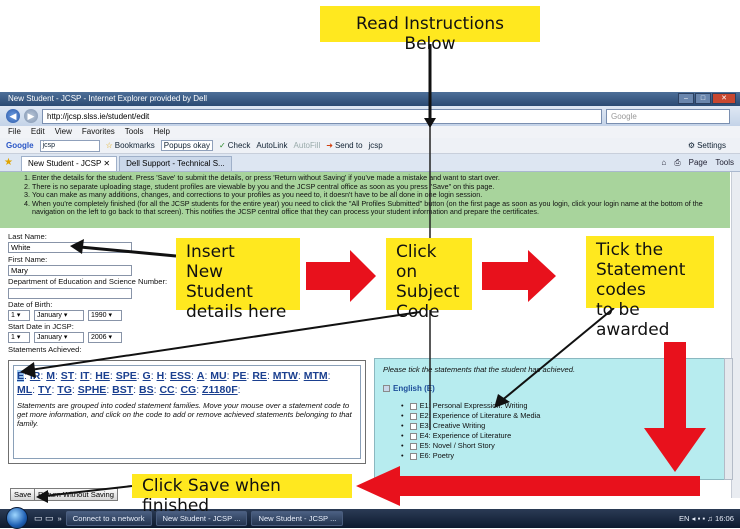  I want to click on dept-number-field, so click(70, 293).